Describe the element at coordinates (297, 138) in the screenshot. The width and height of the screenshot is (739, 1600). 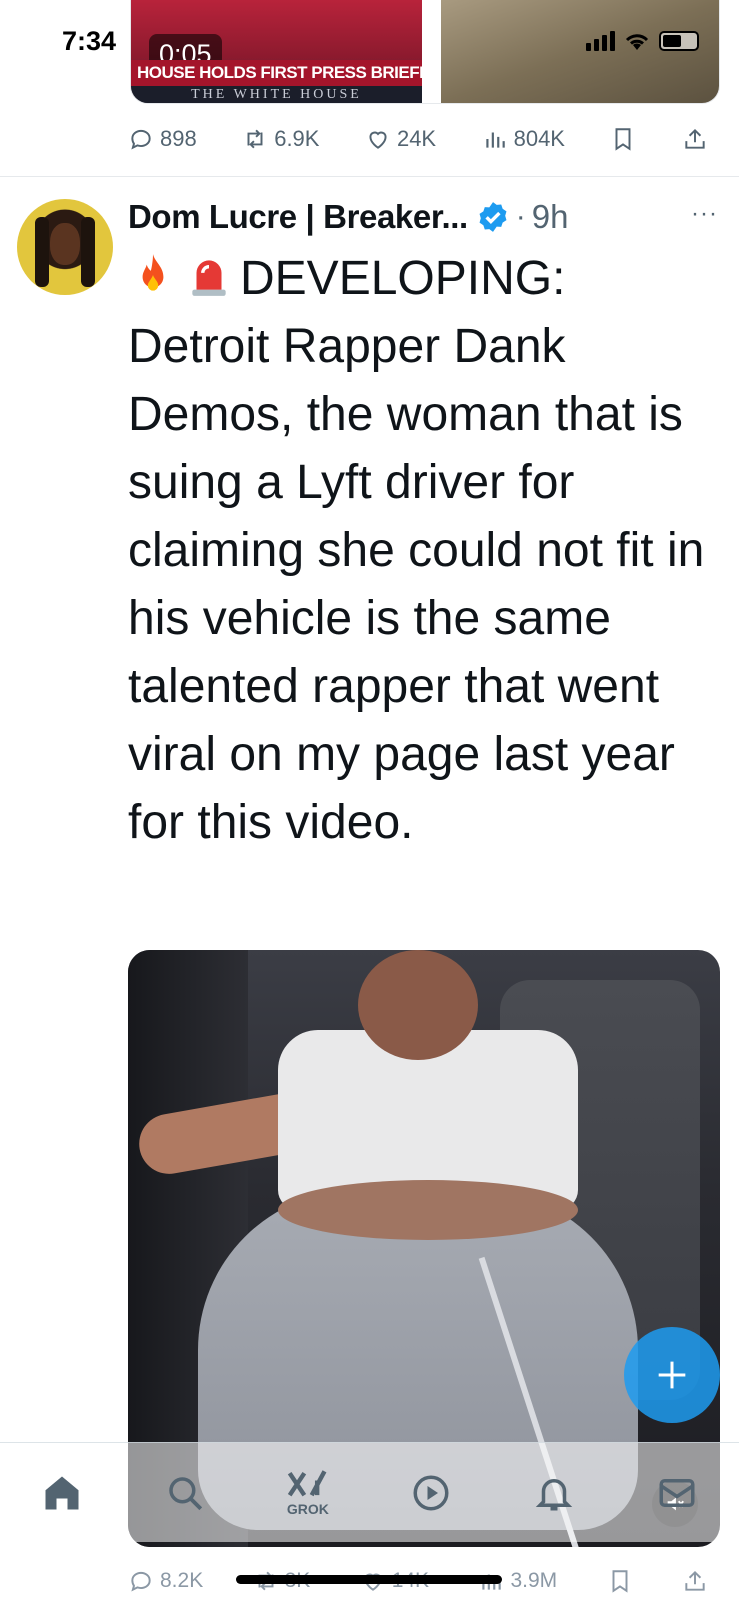
I see `repost-count: 6.9K` at that location.